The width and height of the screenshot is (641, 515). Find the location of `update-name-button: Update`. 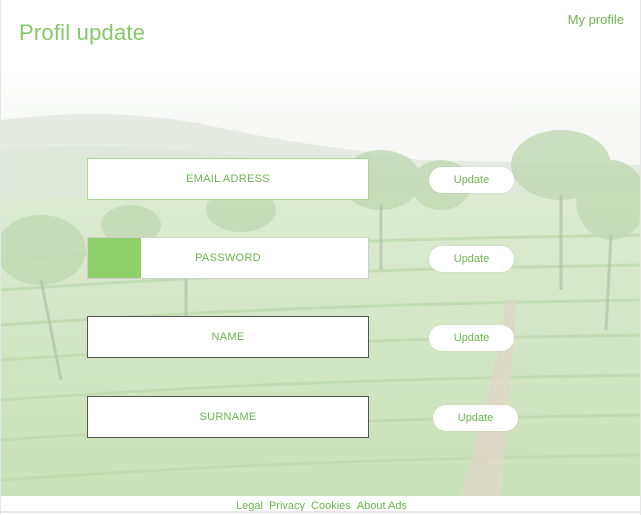

update-name-button: Update is located at coordinates (471, 338).